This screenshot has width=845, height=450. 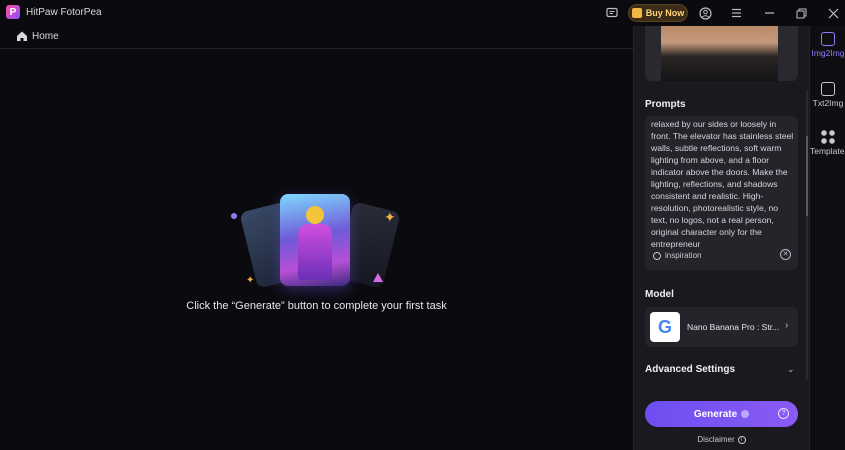 I want to click on buy-now-label: Buy Now, so click(x=665, y=13).